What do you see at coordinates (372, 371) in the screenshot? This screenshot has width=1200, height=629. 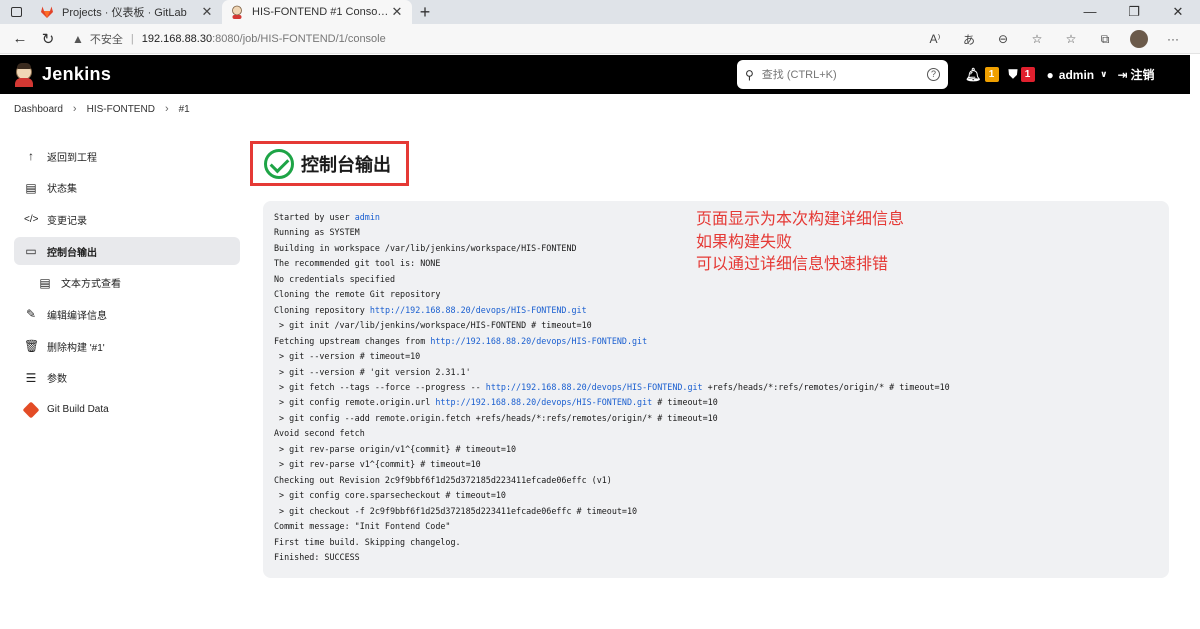 I see `console-text: > git --version # 'git version 2.31.1'` at bounding box center [372, 371].